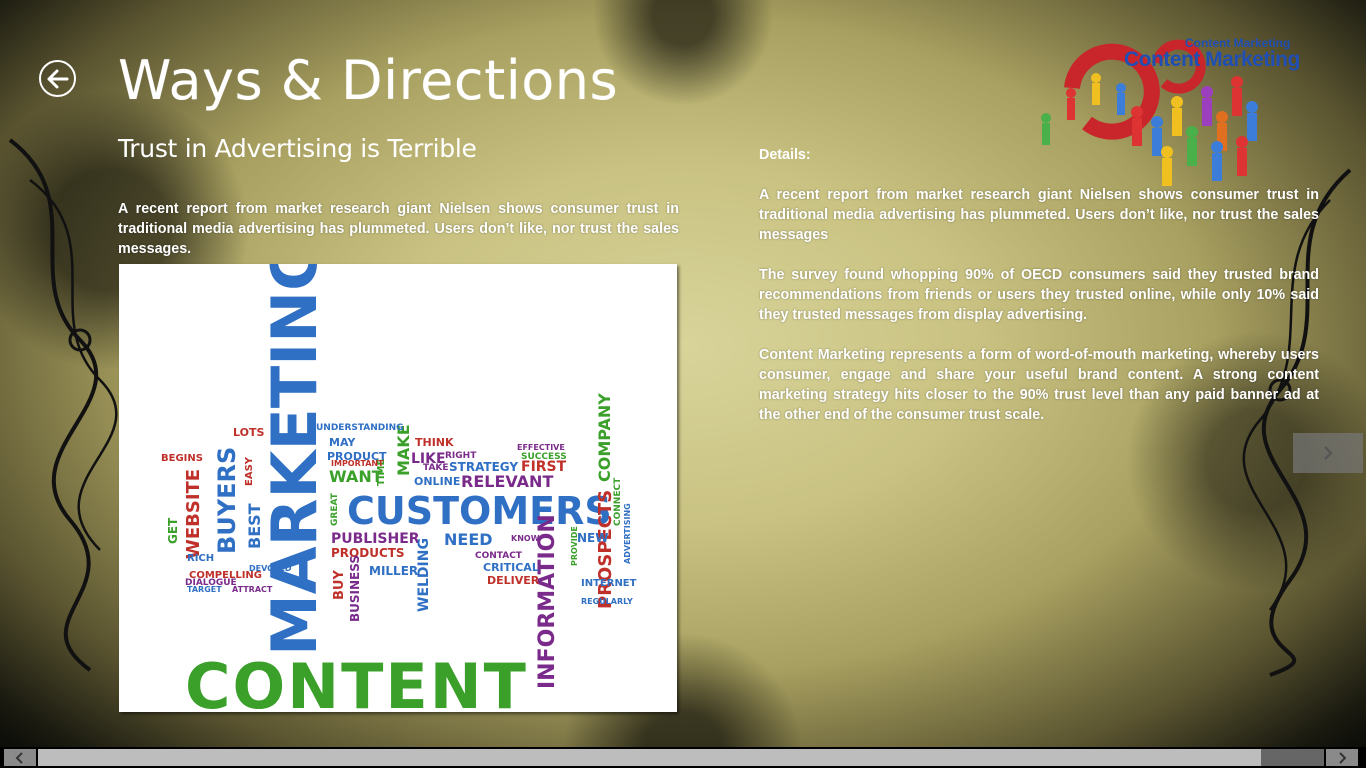  I want to click on word-cloud-word: PRODUCTS, so click(368, 553).